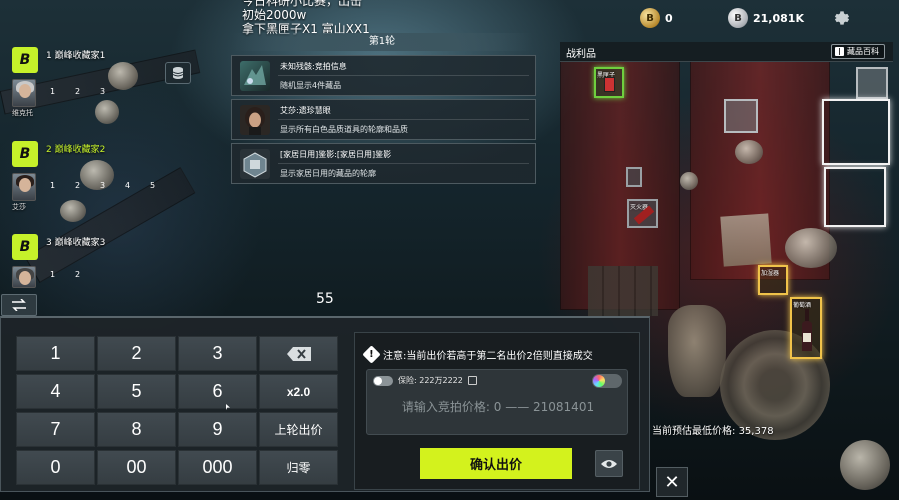  What do you see at coordinates (298, 429) in the screenshot?
I see `last-round-bid-key: 上轮出价` at bounding box center [298, 429].